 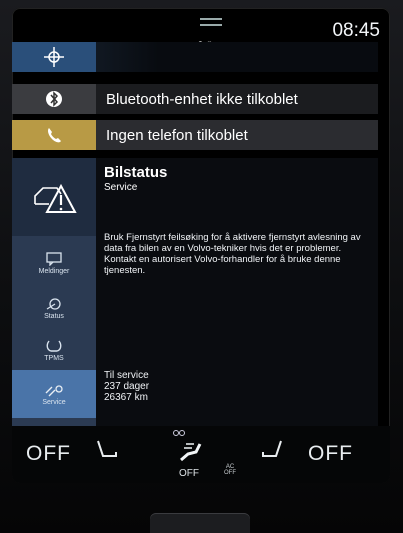 I want to click on service-info: Til service 237 dager 26367 km, so click(x=126, y=386).